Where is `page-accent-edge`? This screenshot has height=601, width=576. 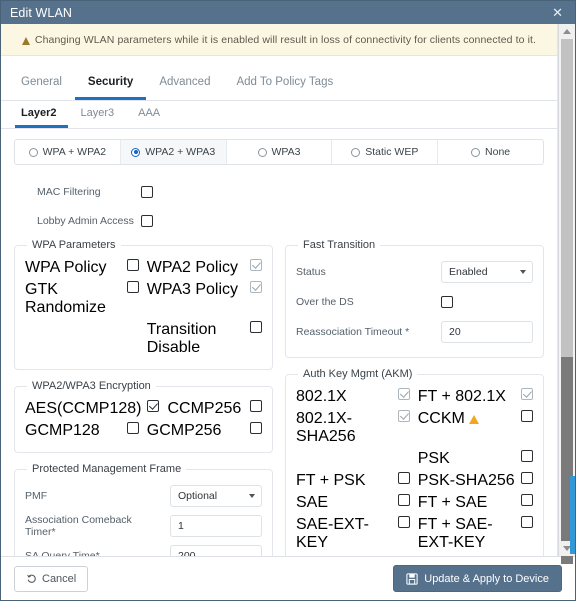 page-accent-edge is located at coordinates (572, 515).